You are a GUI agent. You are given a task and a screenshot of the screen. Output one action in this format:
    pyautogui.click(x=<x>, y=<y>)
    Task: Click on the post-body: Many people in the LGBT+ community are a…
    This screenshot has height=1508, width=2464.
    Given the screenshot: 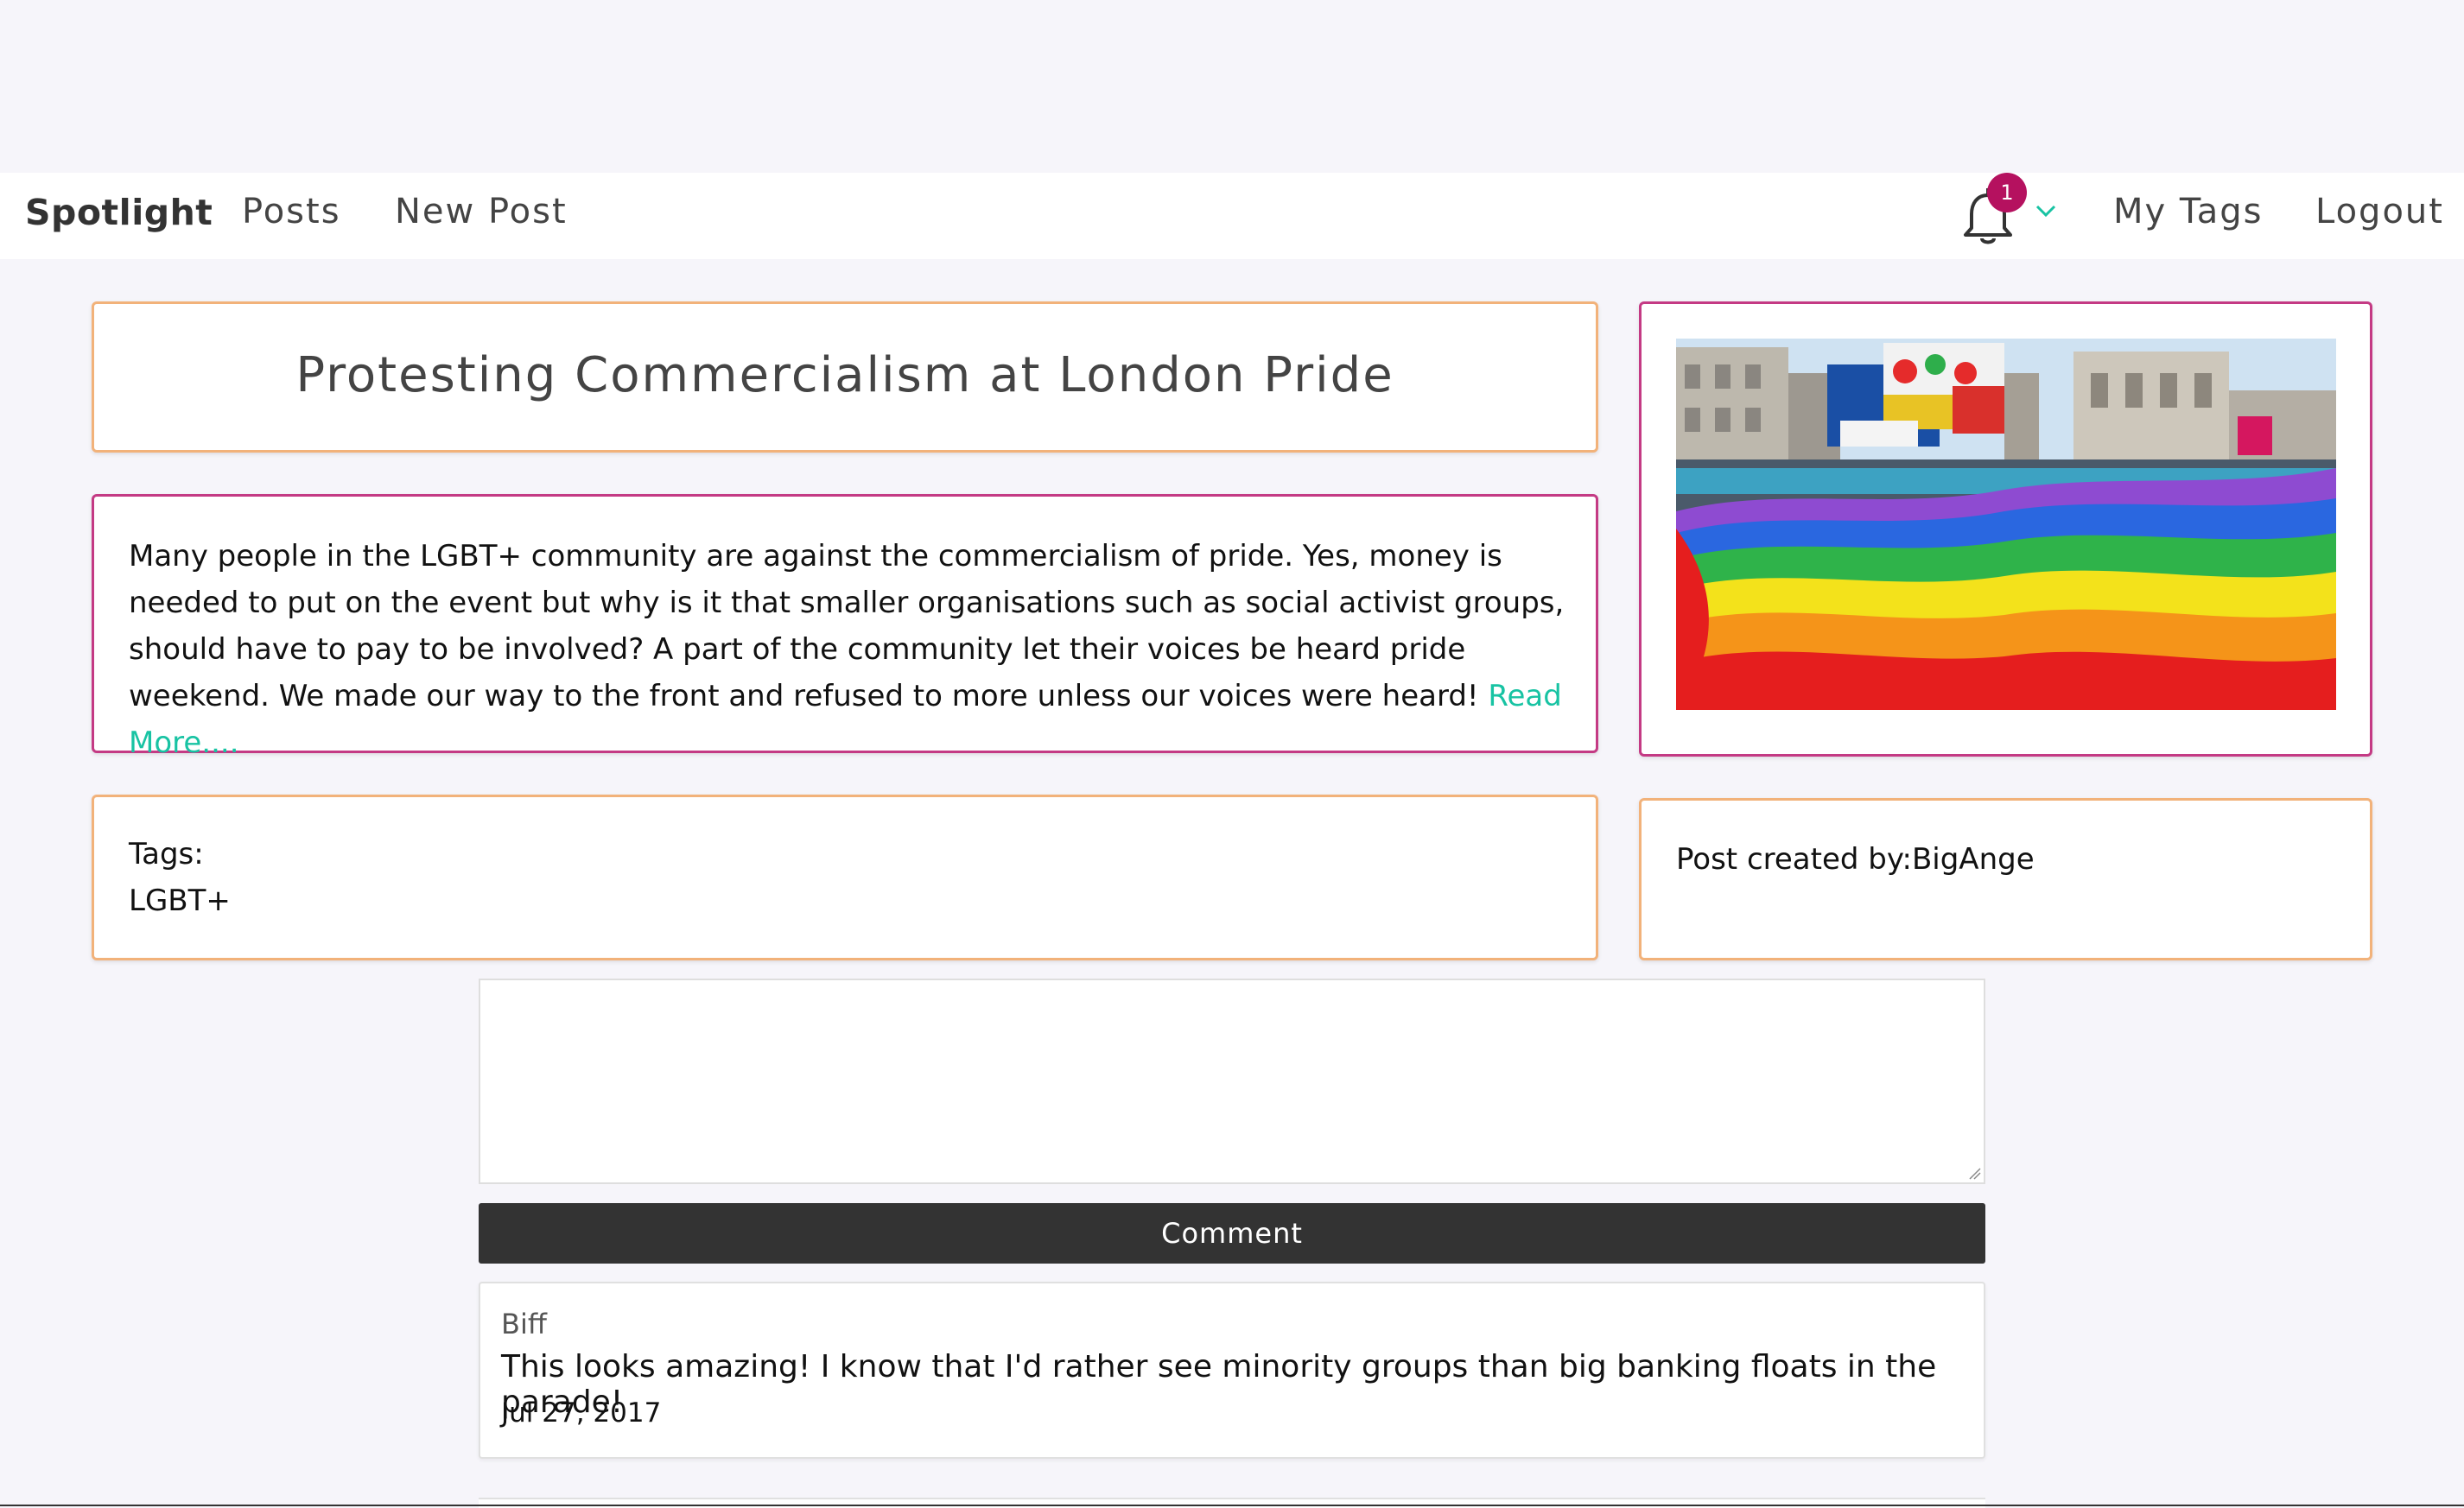 What is the action you would take?
    pyautogui.click(x=854, y=649)
    